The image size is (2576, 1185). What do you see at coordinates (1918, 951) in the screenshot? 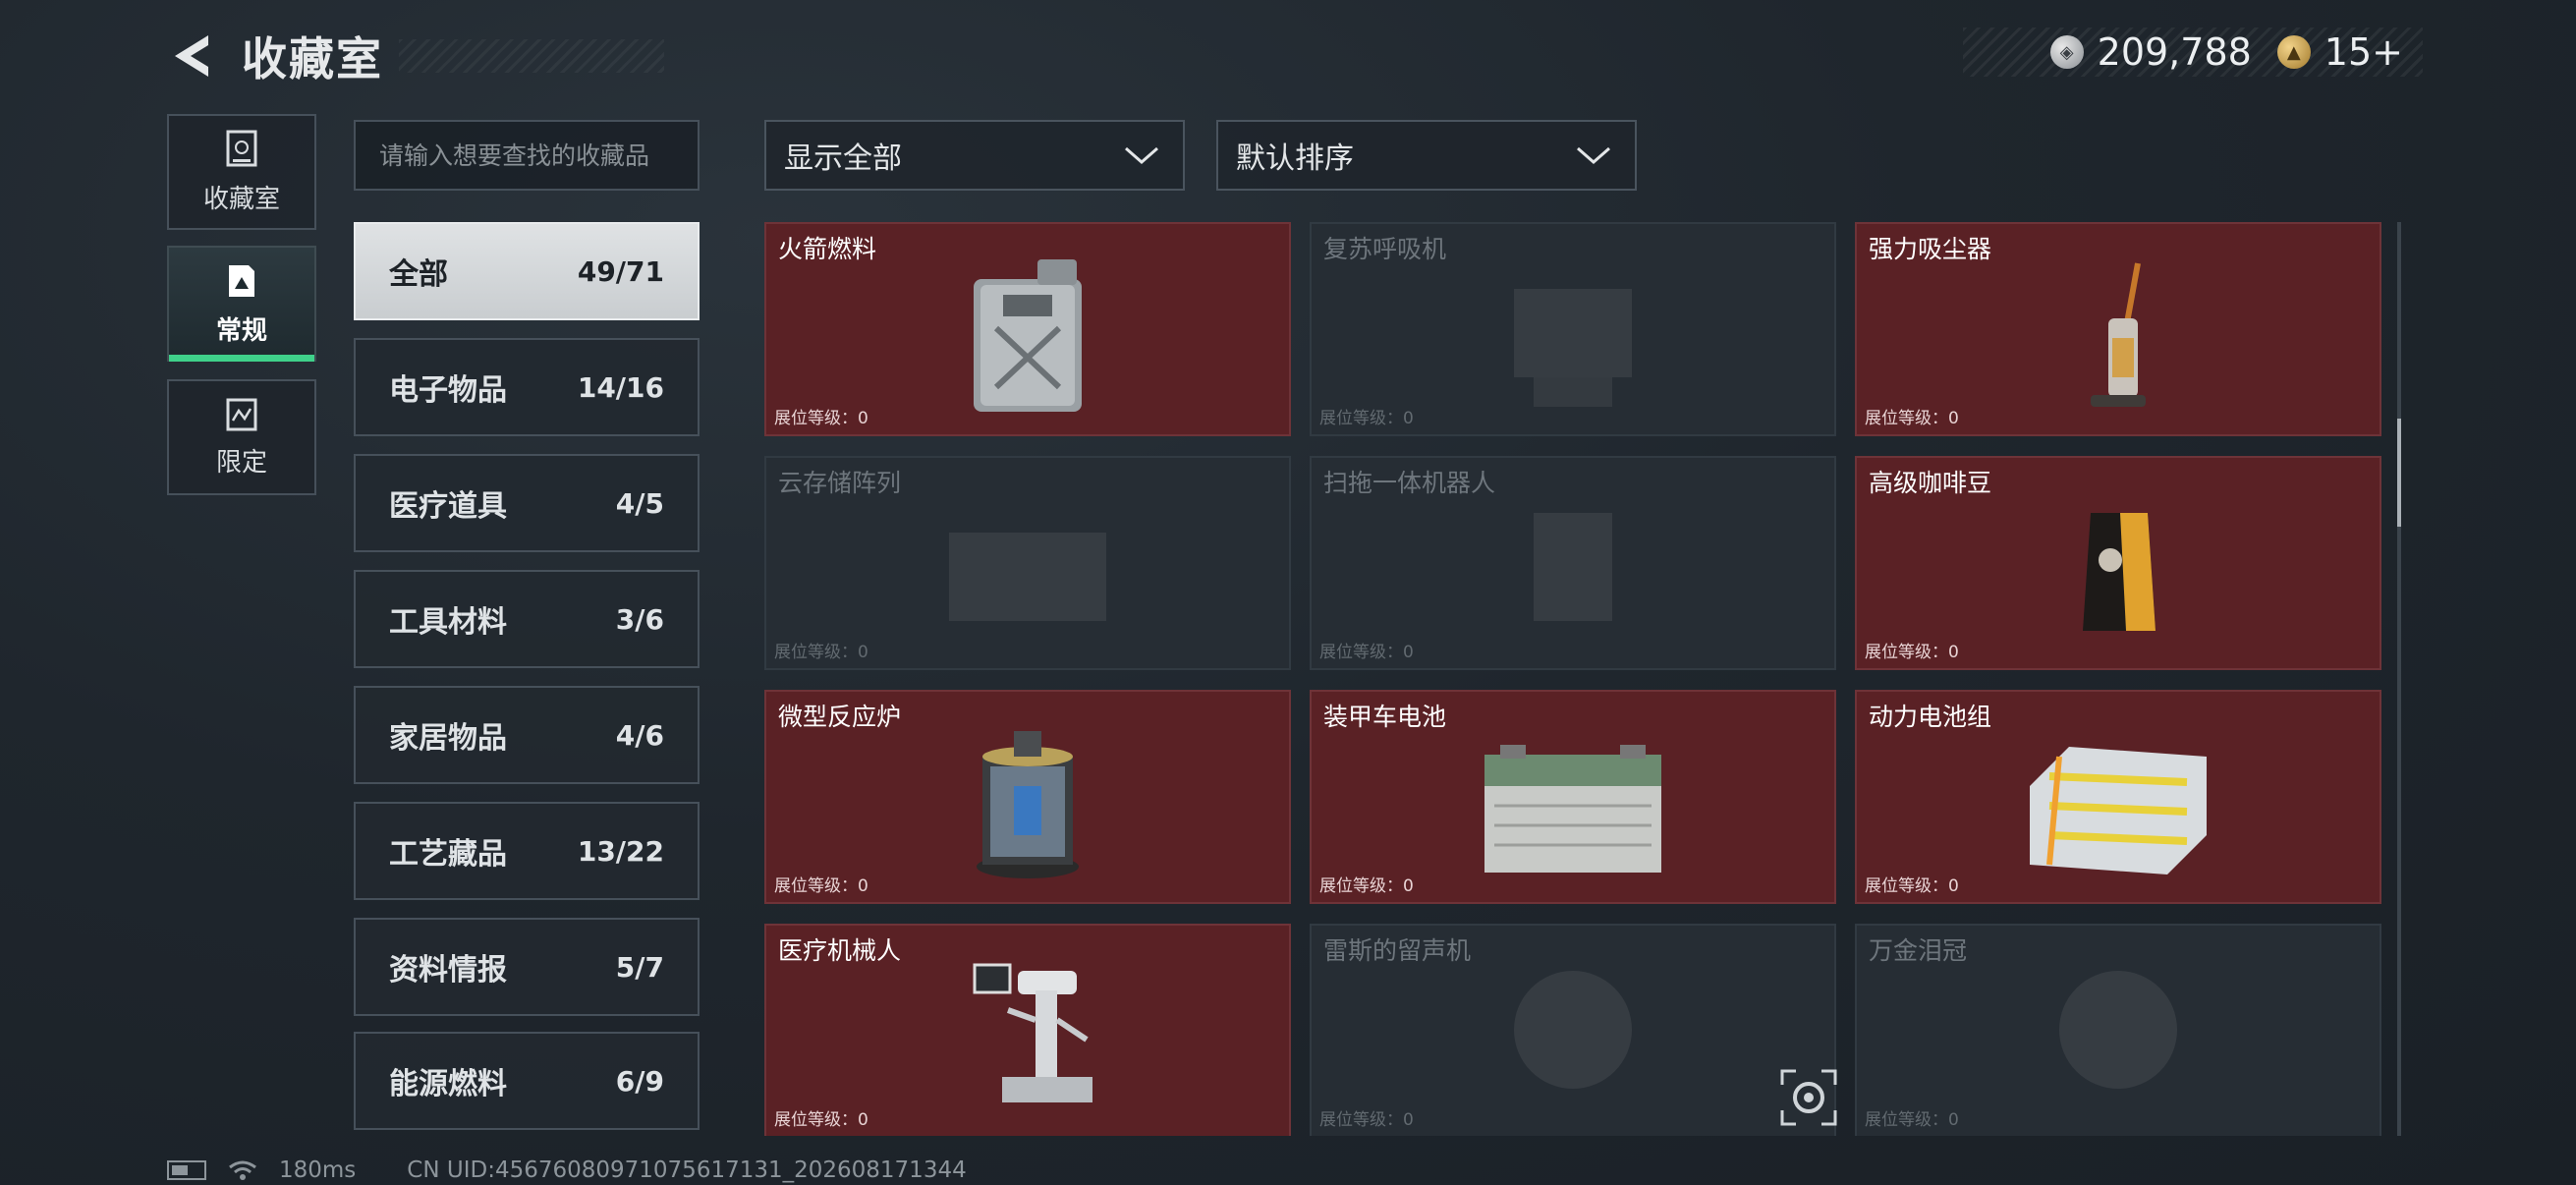
I see `item-name: 万金泪冠` at bounding box center [1918, 951].